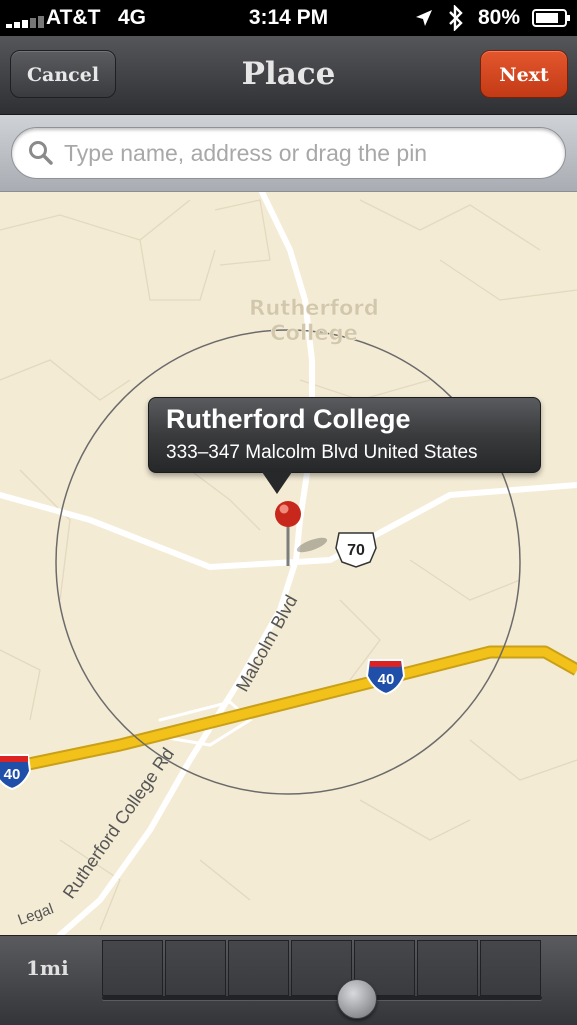 The image size is (577, 1025). I want to click on town-label: Rutherford, so click(314, 308).